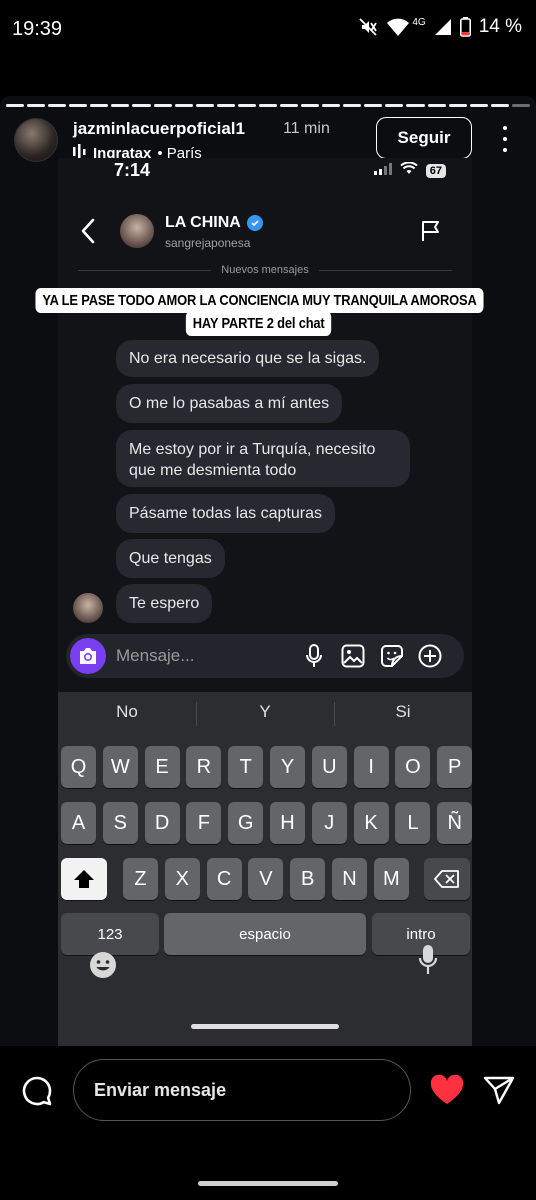 The width and height of the screenshot is (536, 1200). Describe the element at coordinates (254, 223) in the screenshot. I see `verified-badge-icon` at that location.